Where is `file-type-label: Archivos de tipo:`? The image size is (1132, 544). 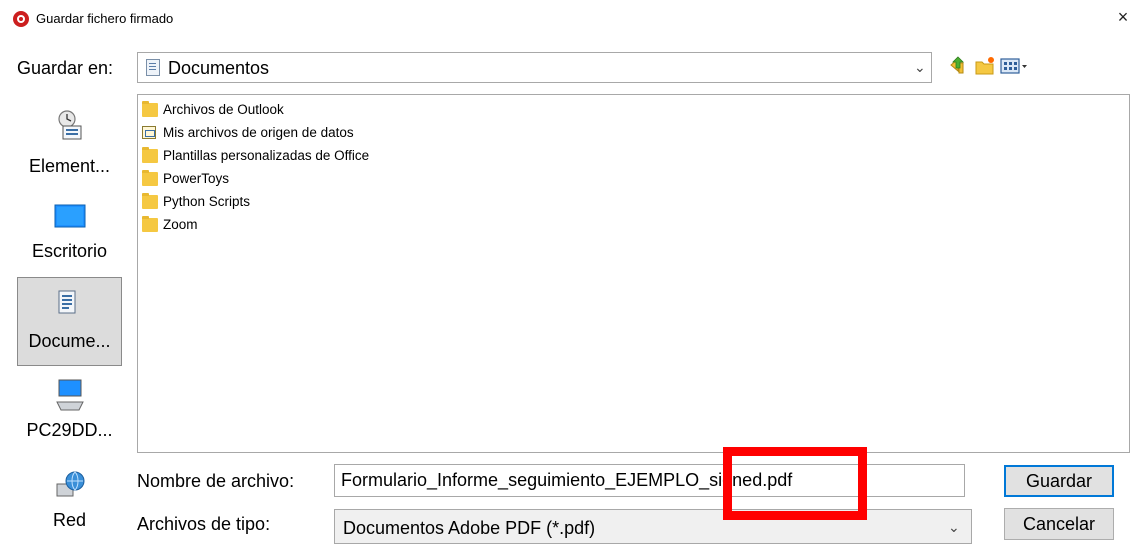
file-type-label: Archivos de tipo: is located at coordinates (204, 524).